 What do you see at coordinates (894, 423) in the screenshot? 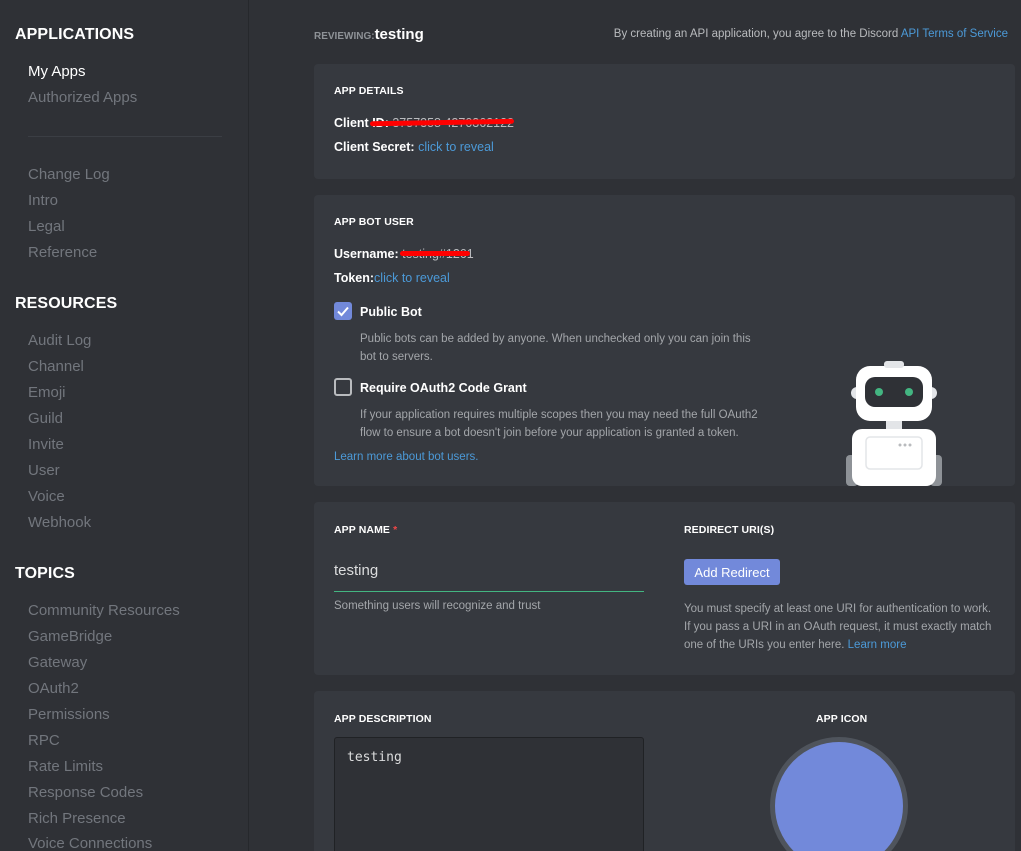
I see `robot-illustration` at bounding box center [894, 423].